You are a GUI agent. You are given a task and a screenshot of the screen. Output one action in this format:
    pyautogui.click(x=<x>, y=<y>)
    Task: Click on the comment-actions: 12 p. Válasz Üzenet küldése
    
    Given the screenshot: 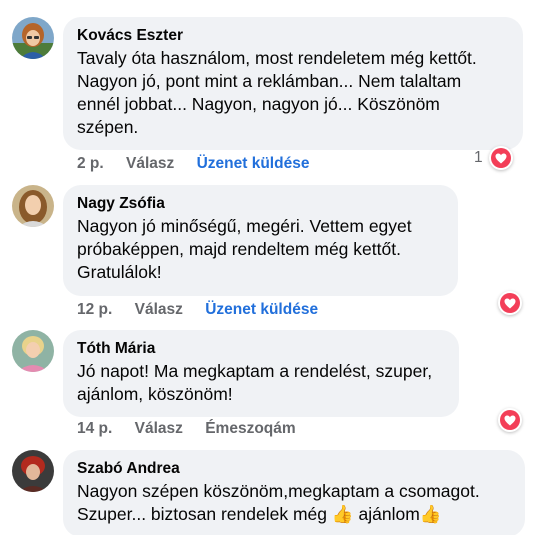 What is the action you would take?
    pyautogui.click(x=206, y=310)
    